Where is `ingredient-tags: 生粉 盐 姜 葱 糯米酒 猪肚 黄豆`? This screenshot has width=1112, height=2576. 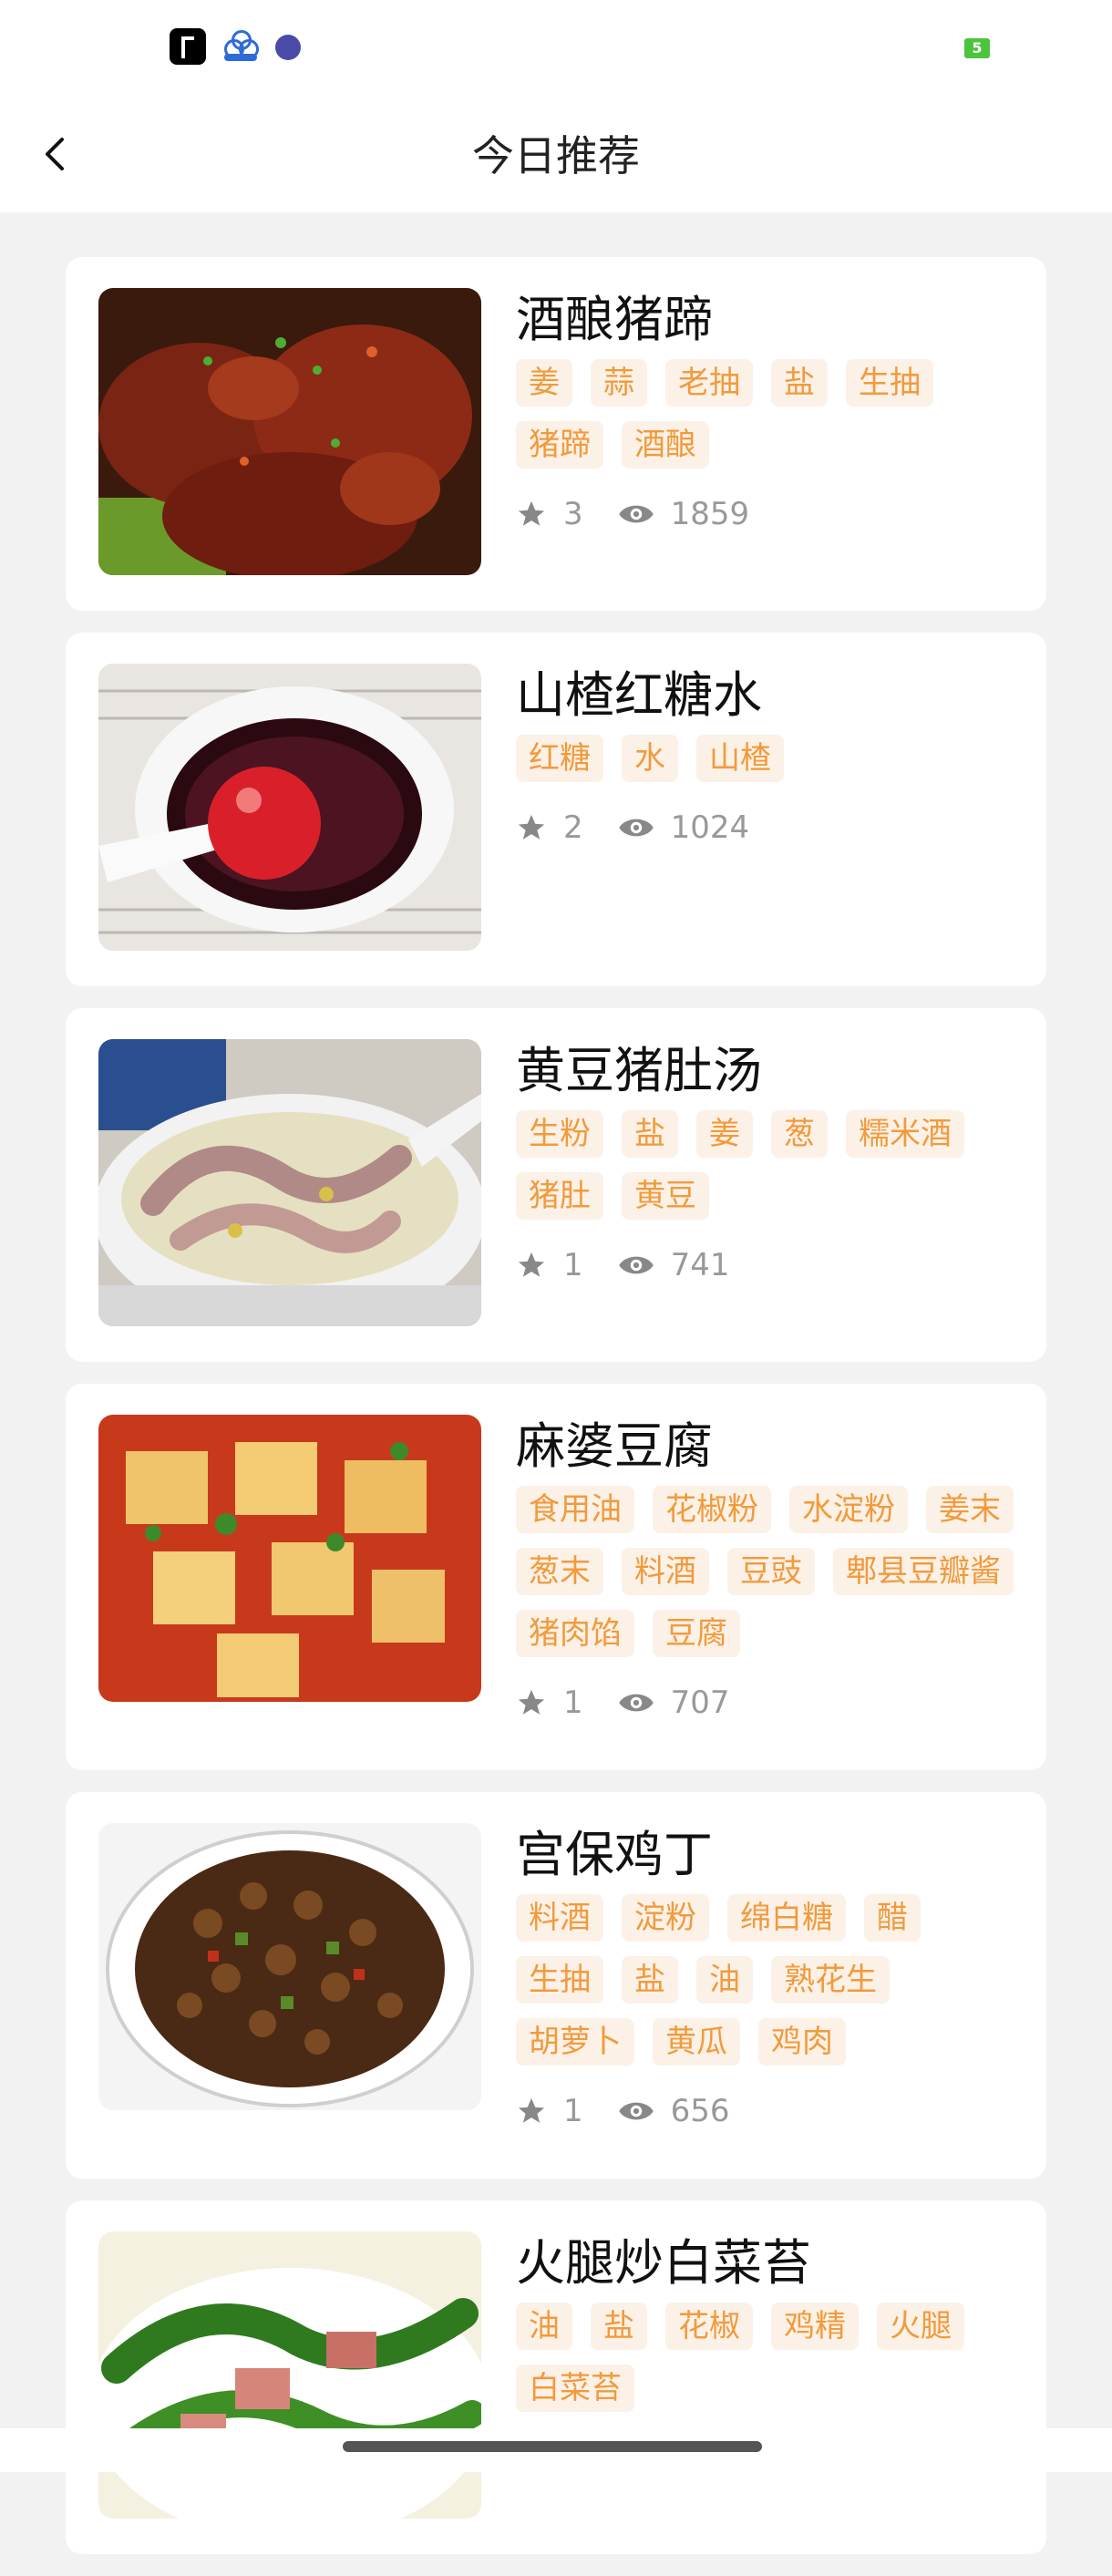
ingredient-tags: 生粉 盐 姜 葱 糯米酒 猪肚 黄豆 is located at coordinates (765, 1165).